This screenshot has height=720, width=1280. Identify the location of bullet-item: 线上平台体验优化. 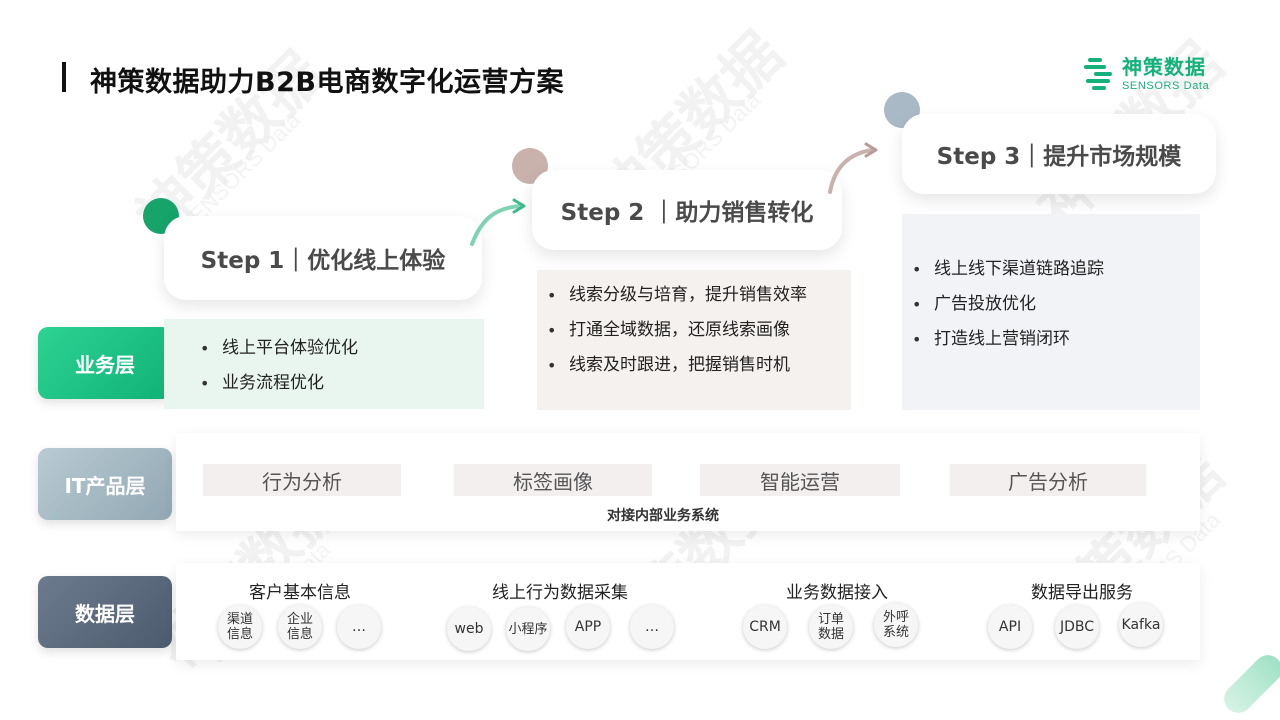
(341, 348).